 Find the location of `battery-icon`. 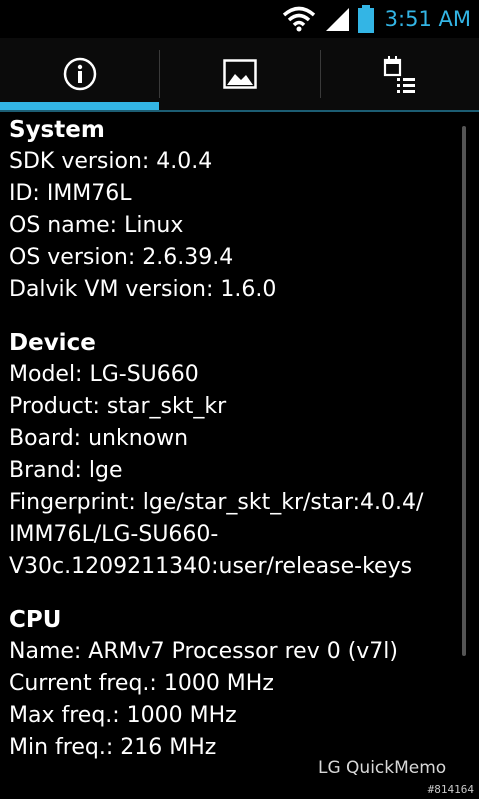

battery-icon is located at coordinates (365, 19).